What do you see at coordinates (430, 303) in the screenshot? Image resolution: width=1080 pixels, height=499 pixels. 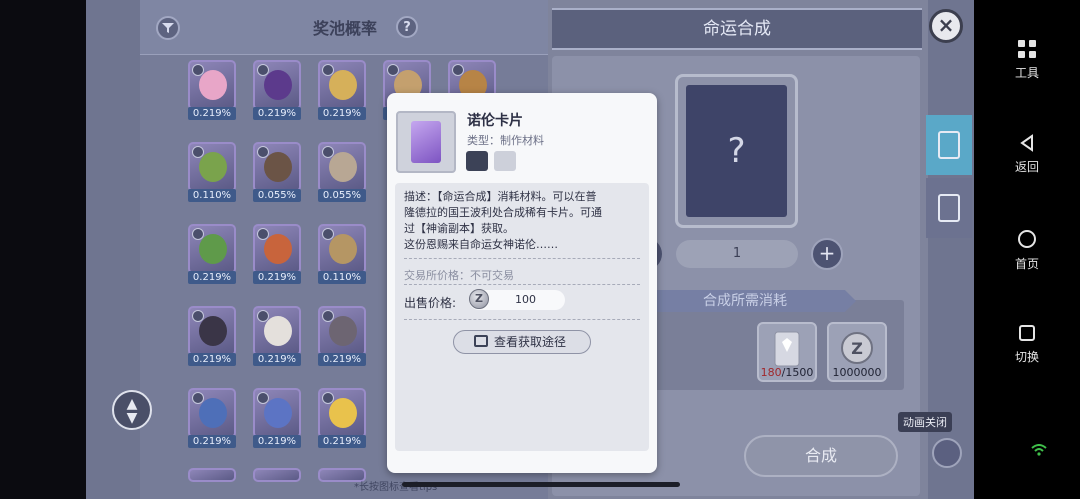 I see `sell-price-label: 出售价格:` at bounding box center [430, 303].